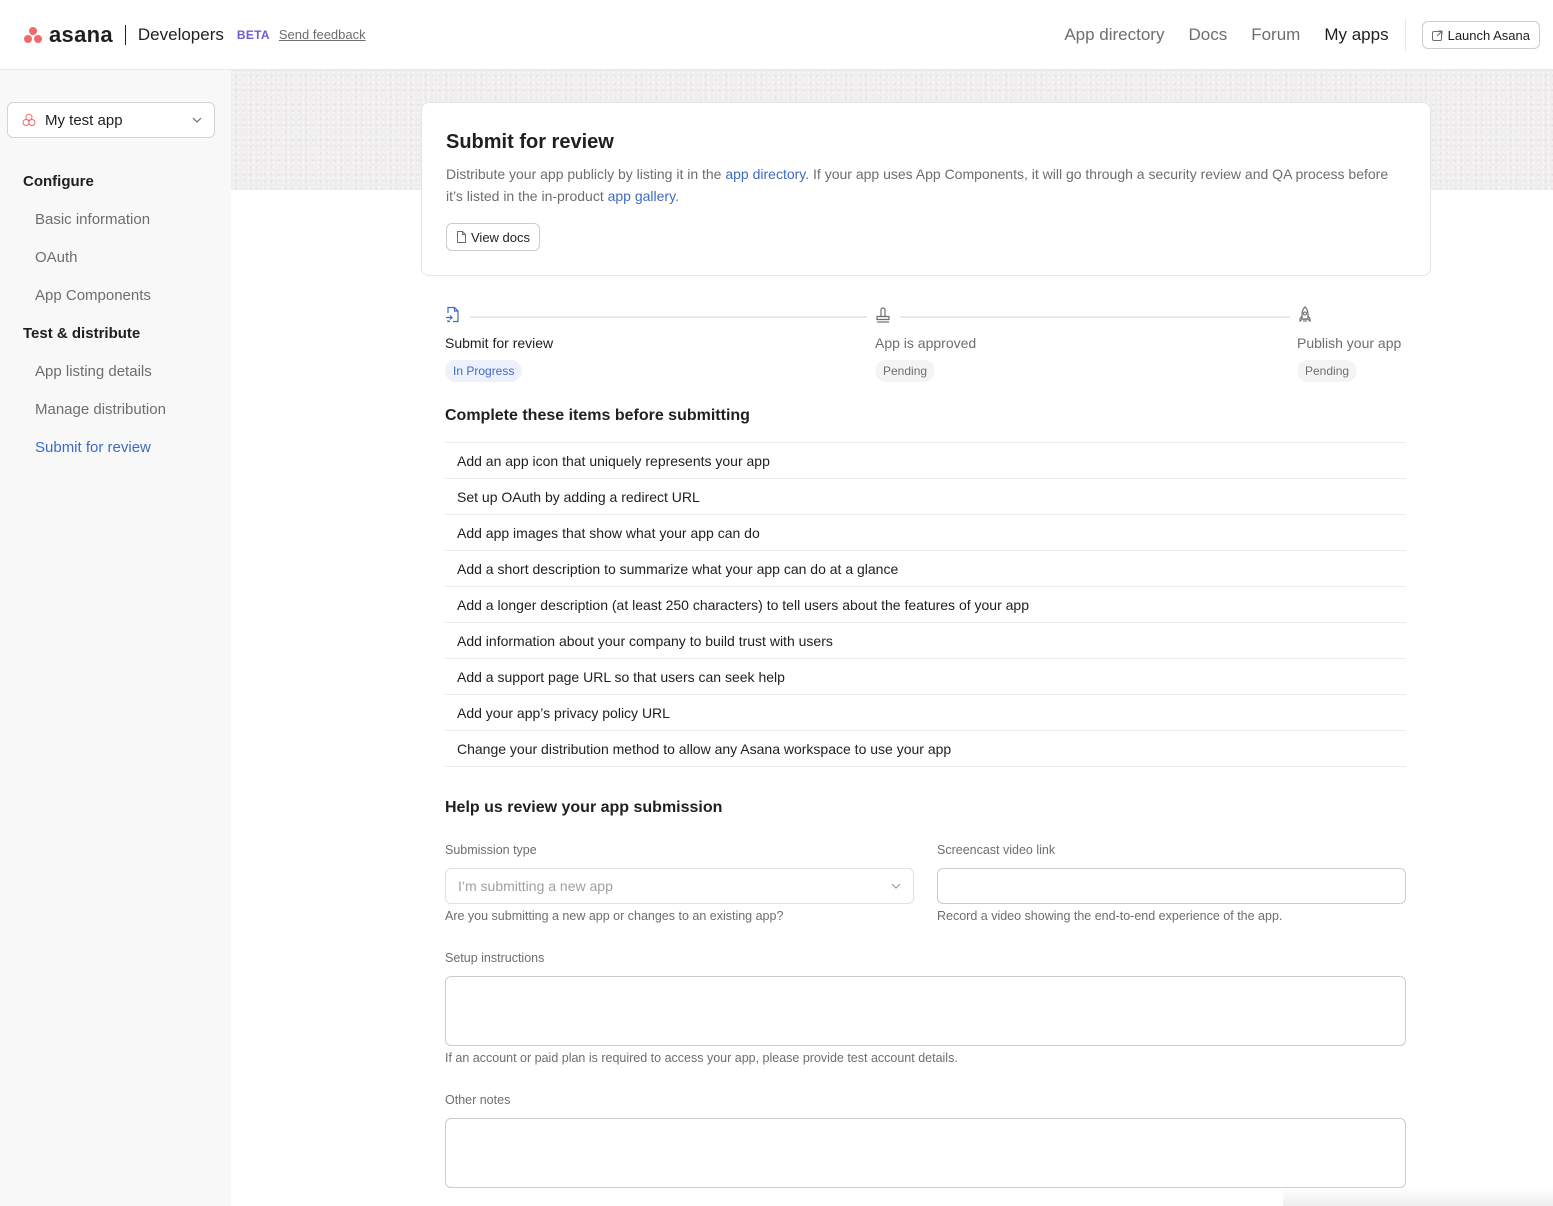 This screenshot has width=1553, height=1206. I want to click on view-docs-button: View docs, so click(493, 237).